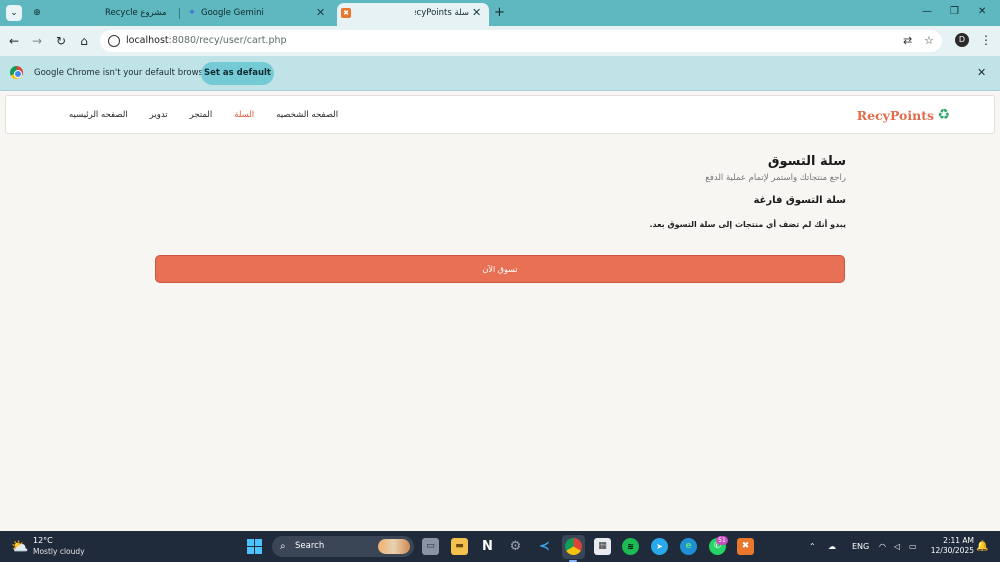  I want to click on tab-title: مشروع Recycle, so click(136, 13).